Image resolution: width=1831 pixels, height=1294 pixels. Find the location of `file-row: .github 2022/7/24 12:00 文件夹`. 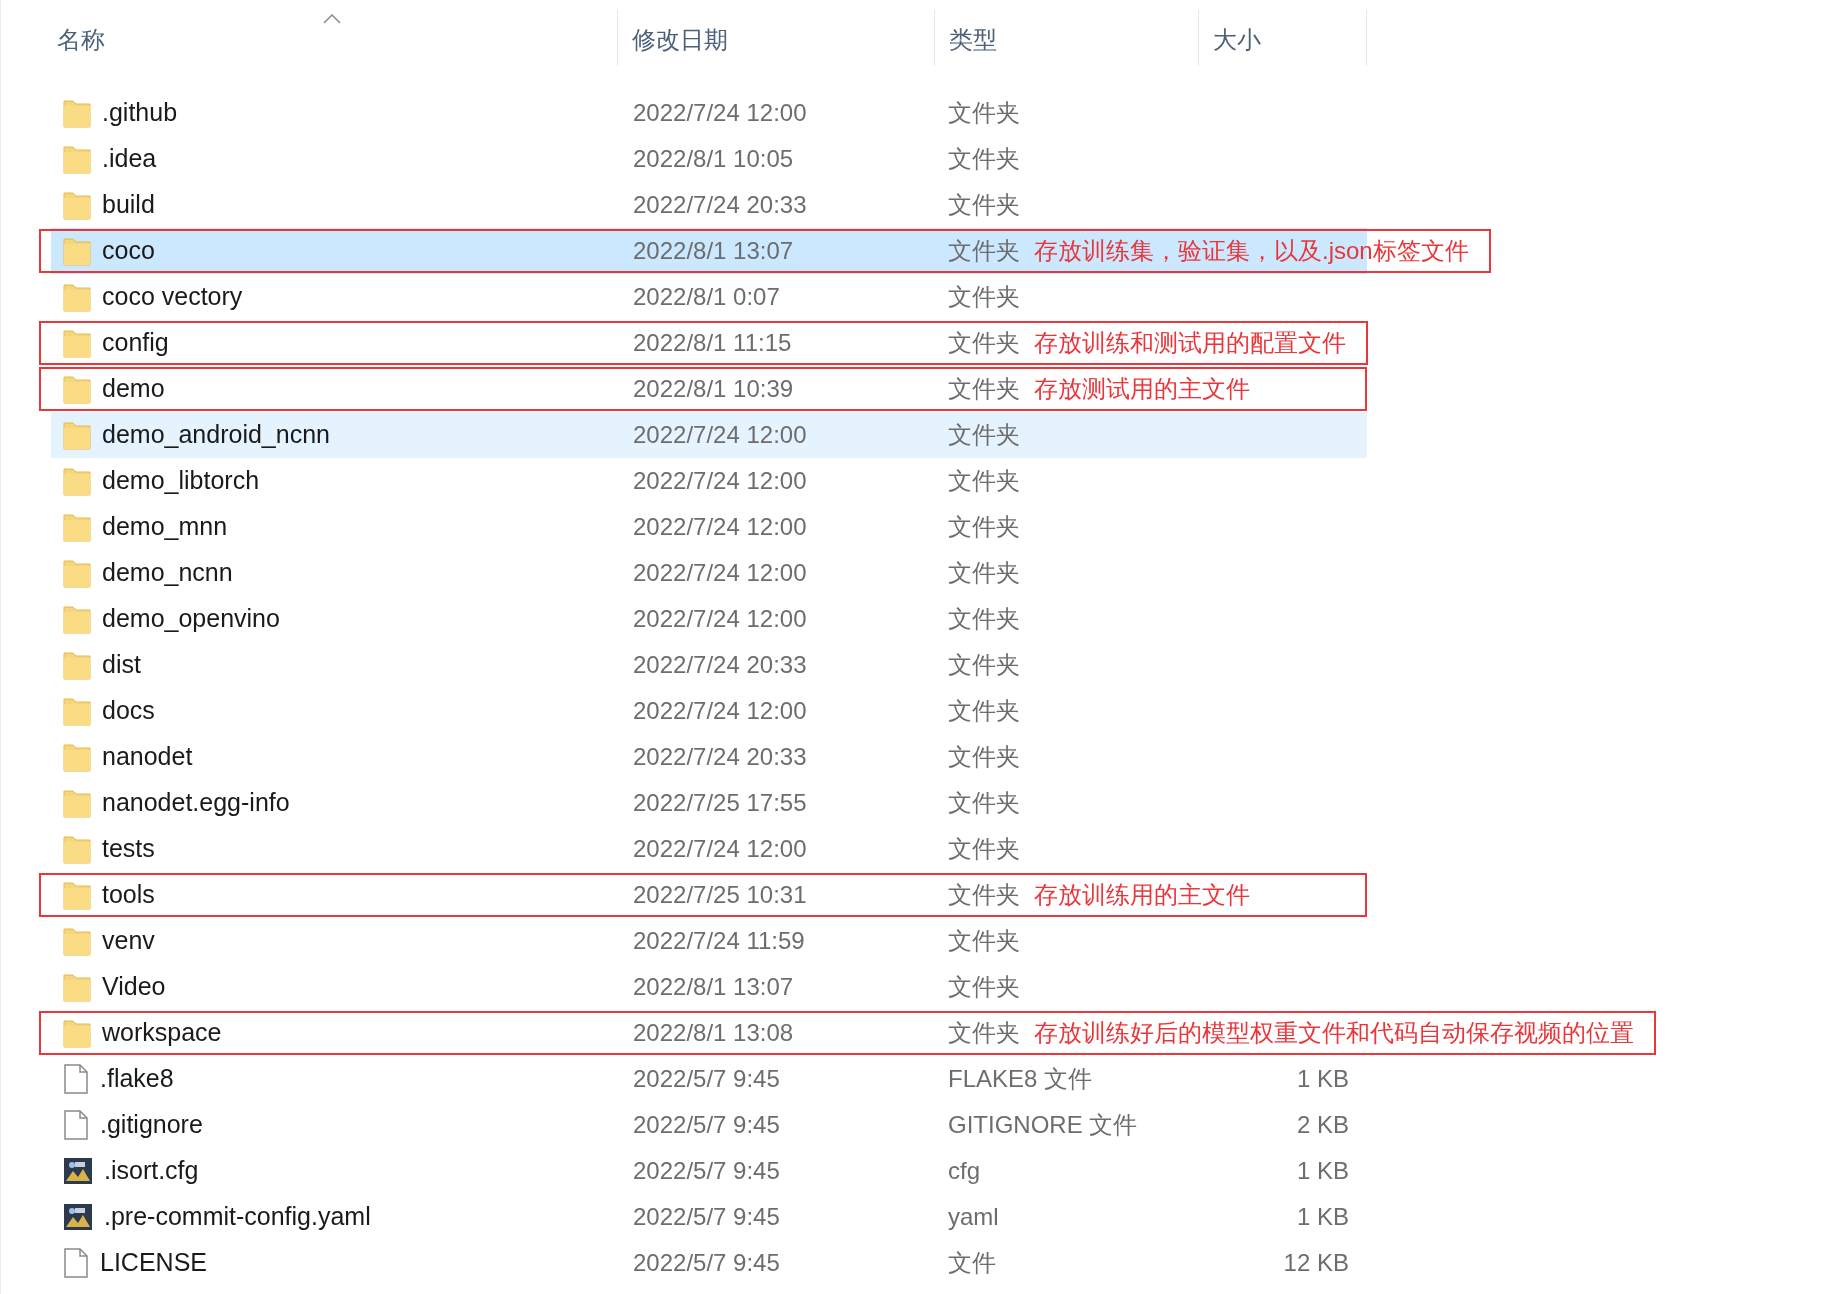

file-row: .github 2022/7/24 12:00 文件夹 is located at coordinates (709, 113).